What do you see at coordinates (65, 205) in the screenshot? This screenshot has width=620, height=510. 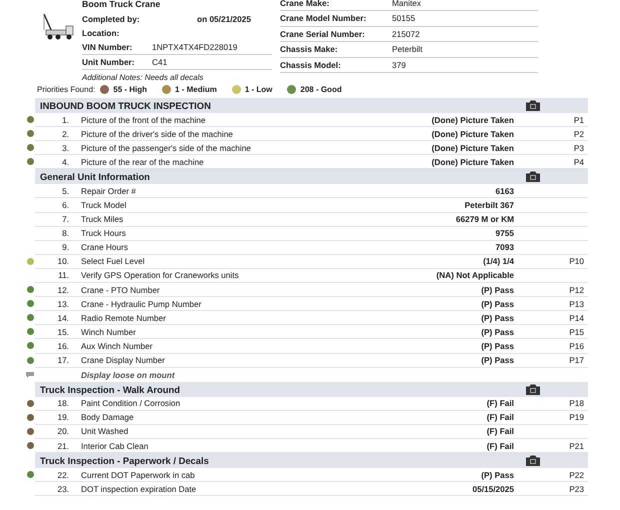 I see `item-number: 6.` at bounding box center [65, 205].